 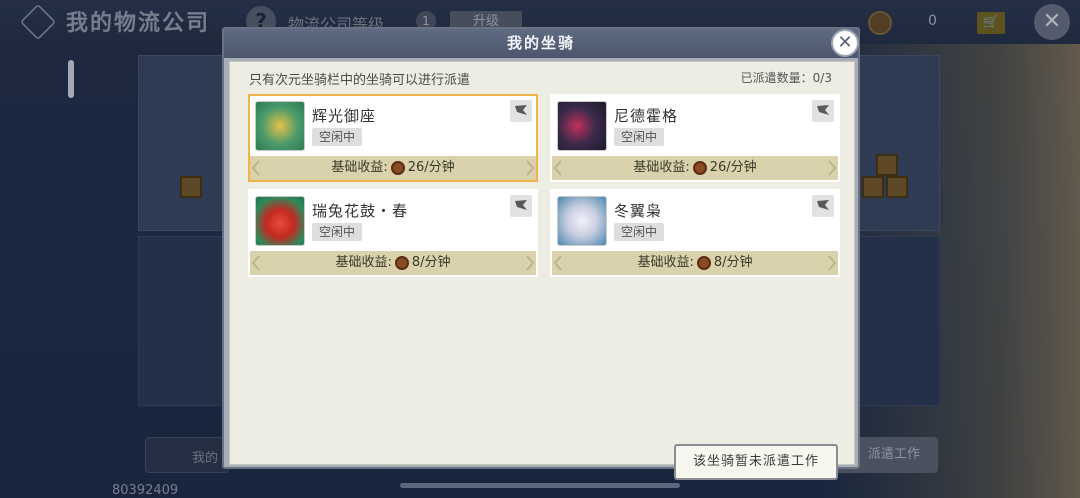 I want to click on mount-name: 冬翼枭, so click(x=638, y=211).